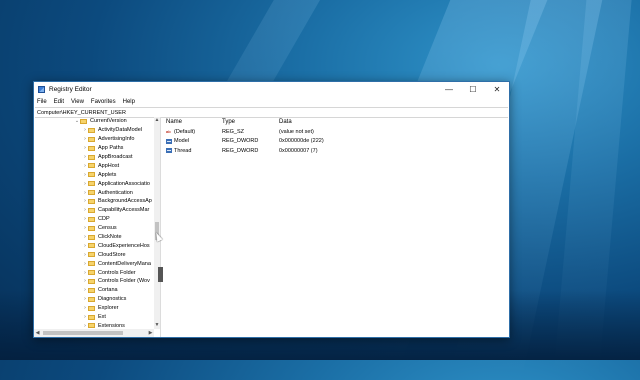  I want to click on tree-node-label: Explorer, so click(108, 308).